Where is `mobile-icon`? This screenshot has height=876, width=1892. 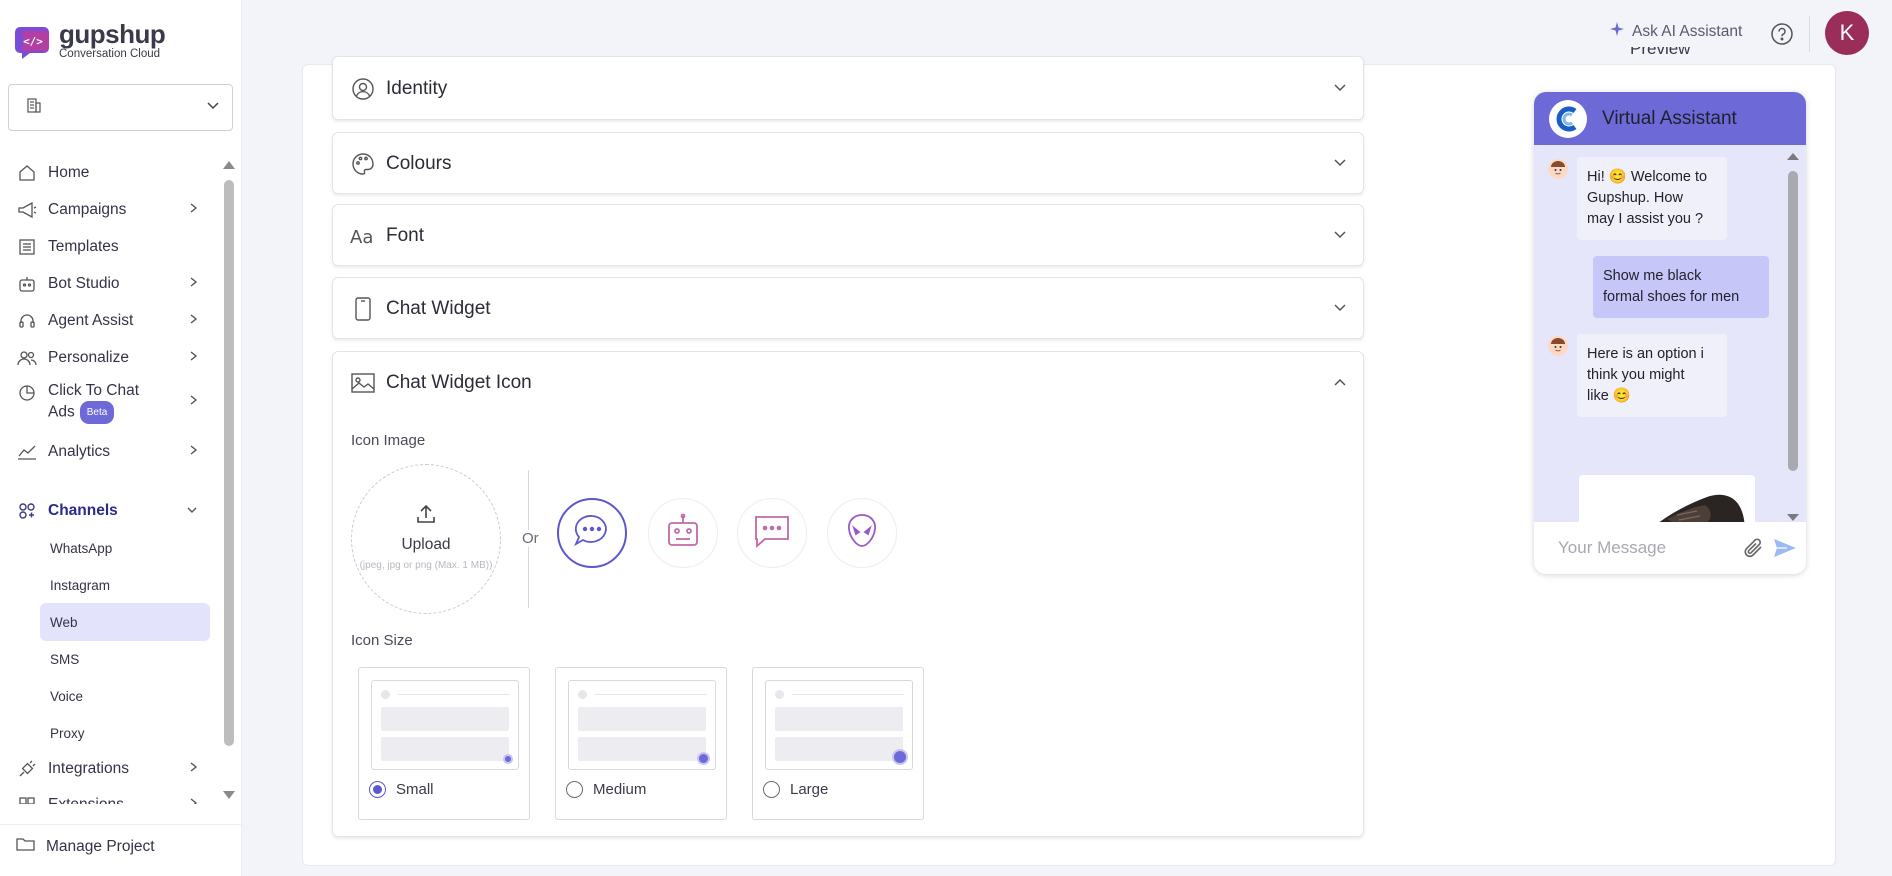
mobile-icon is located at coordinates (363, 309).